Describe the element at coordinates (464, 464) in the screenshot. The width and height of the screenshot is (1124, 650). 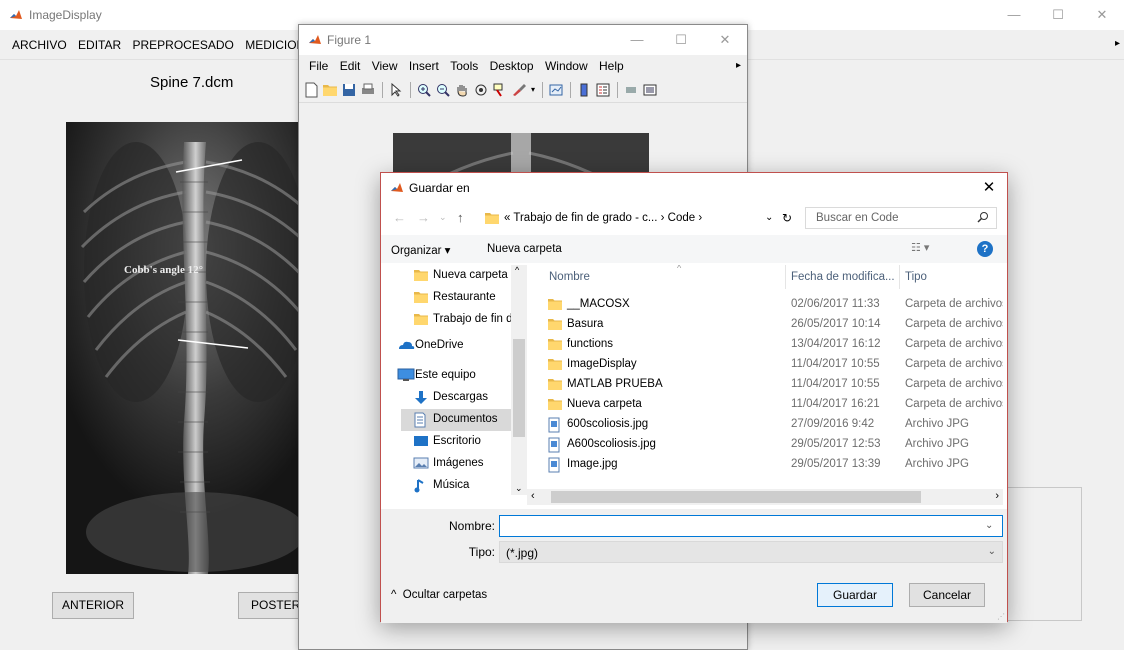
I see `nav-item-imagenes: Imágenes` at that location.